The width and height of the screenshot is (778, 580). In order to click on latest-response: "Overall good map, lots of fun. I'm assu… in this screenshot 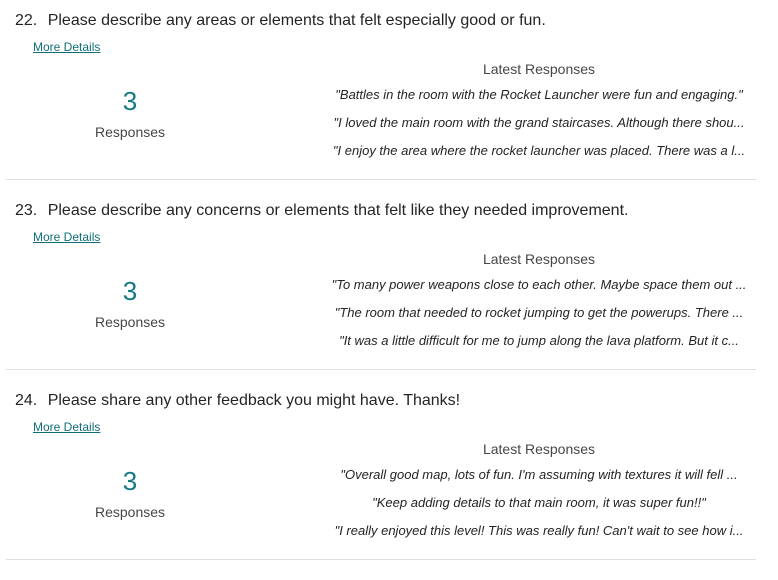, I will do `click(539, 474)`.